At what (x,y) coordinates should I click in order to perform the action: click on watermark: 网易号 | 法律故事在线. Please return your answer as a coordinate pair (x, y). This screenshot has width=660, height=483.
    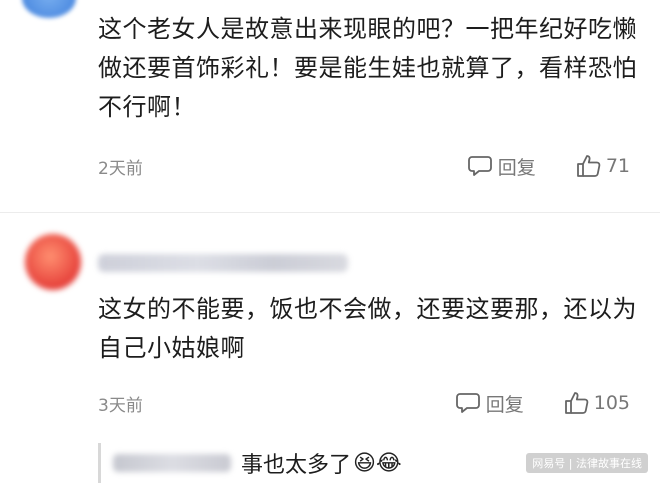
    Looking at the image, I should click on (587, 463).